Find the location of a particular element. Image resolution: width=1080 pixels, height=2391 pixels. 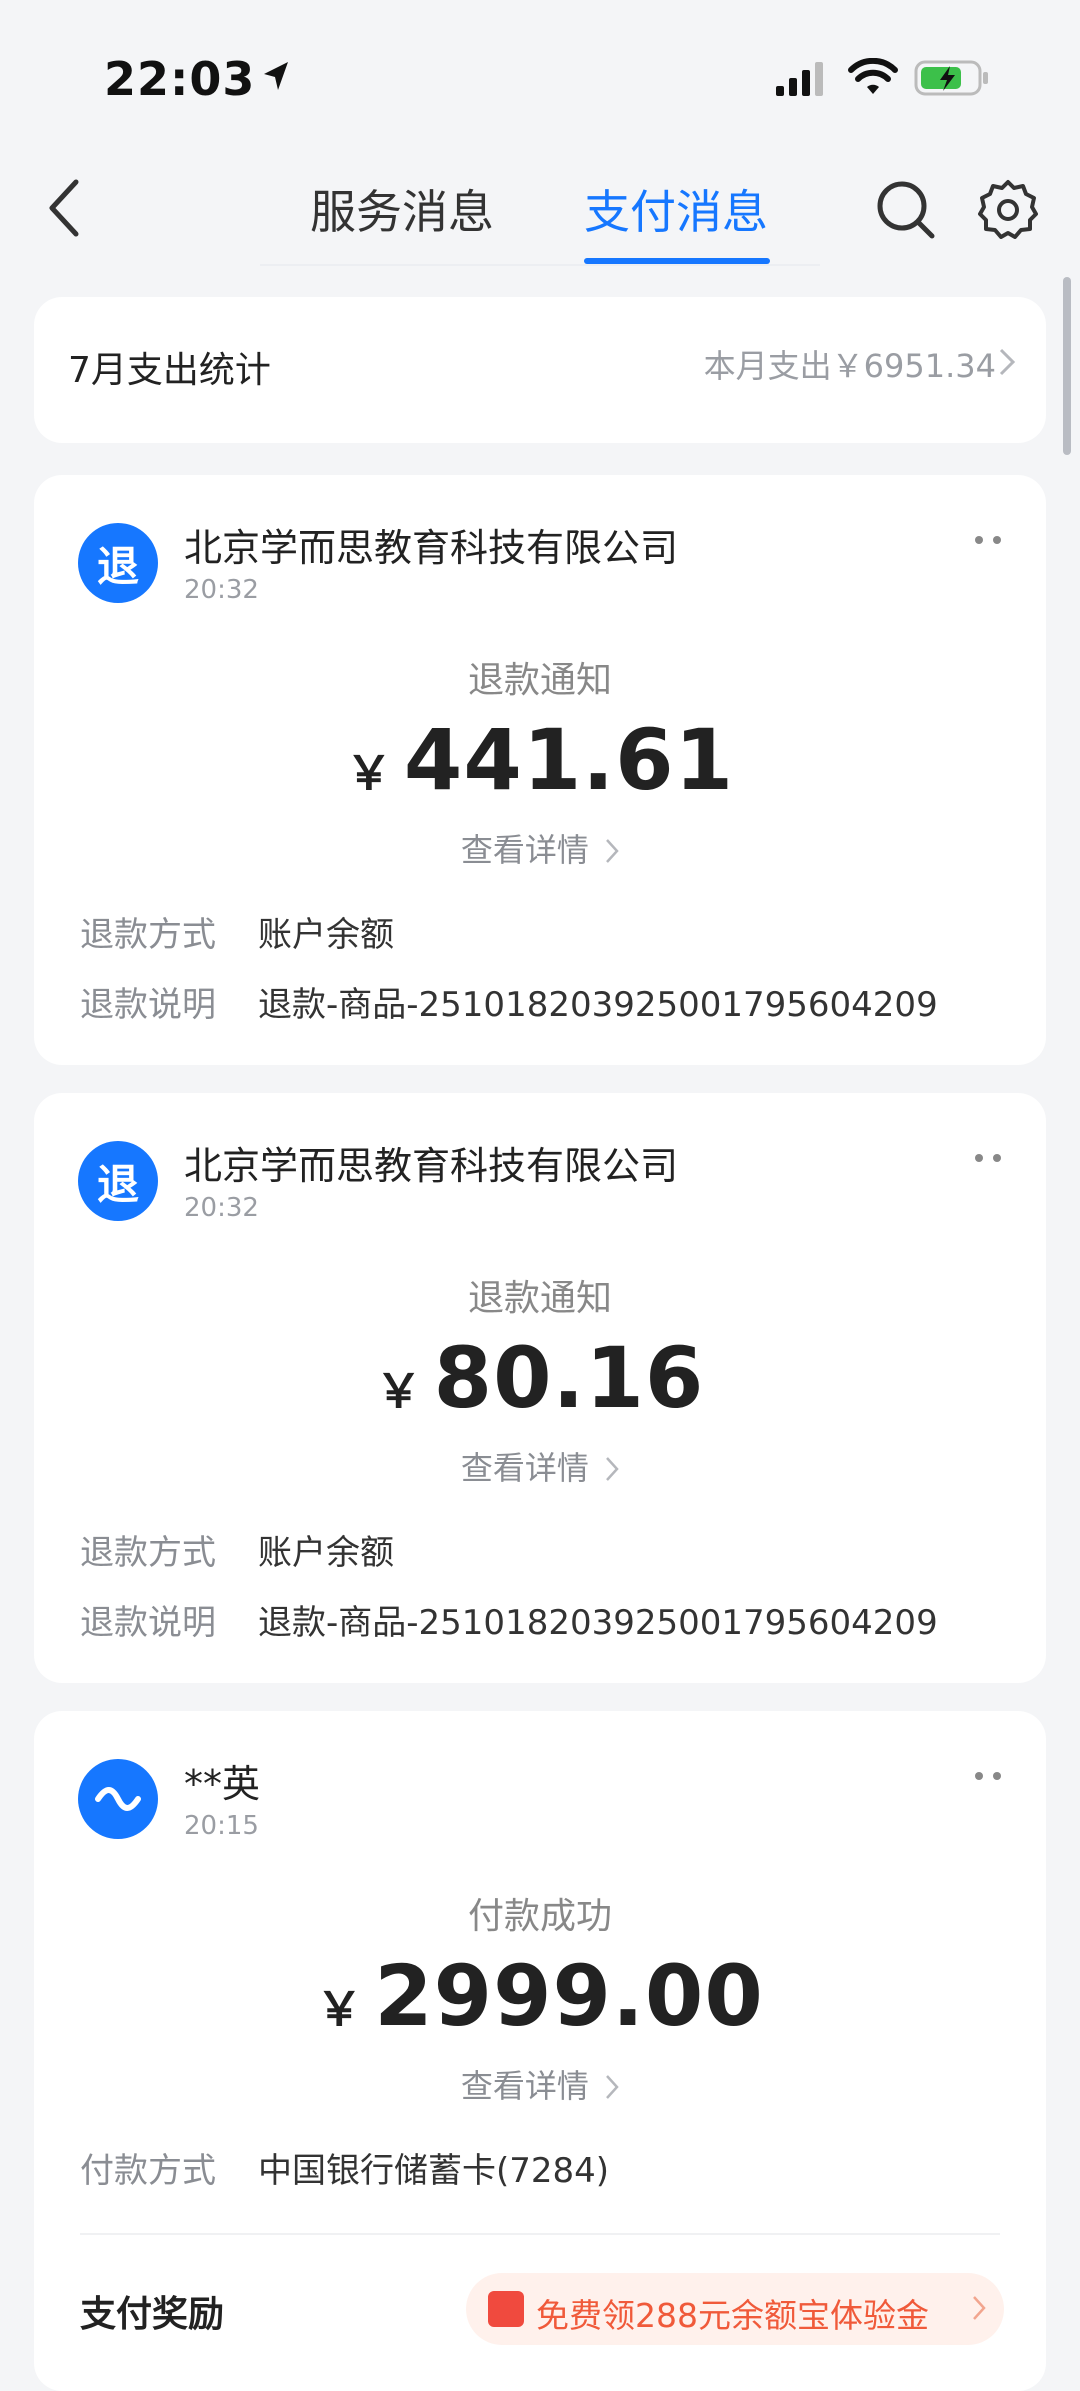

back-arrow-icon is located at coordinates (64, 208).